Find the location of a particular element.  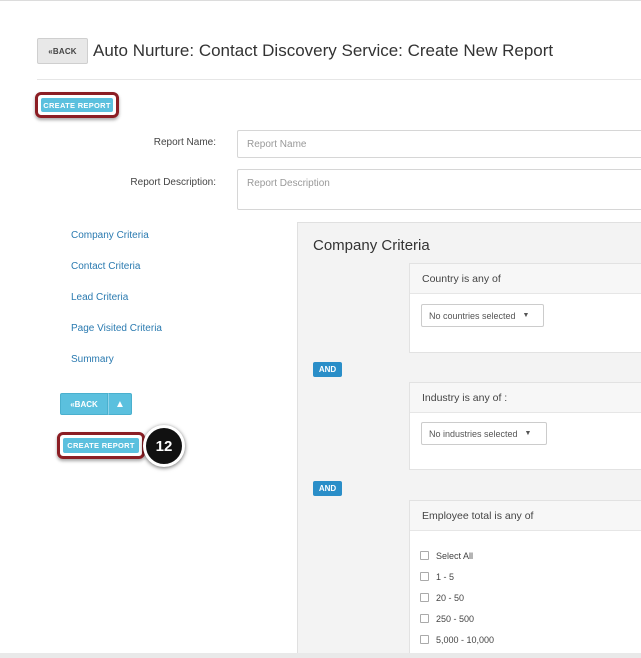

sidenav-item-lead-criteria: Lead Criteria is located at coordinates (116, 307).